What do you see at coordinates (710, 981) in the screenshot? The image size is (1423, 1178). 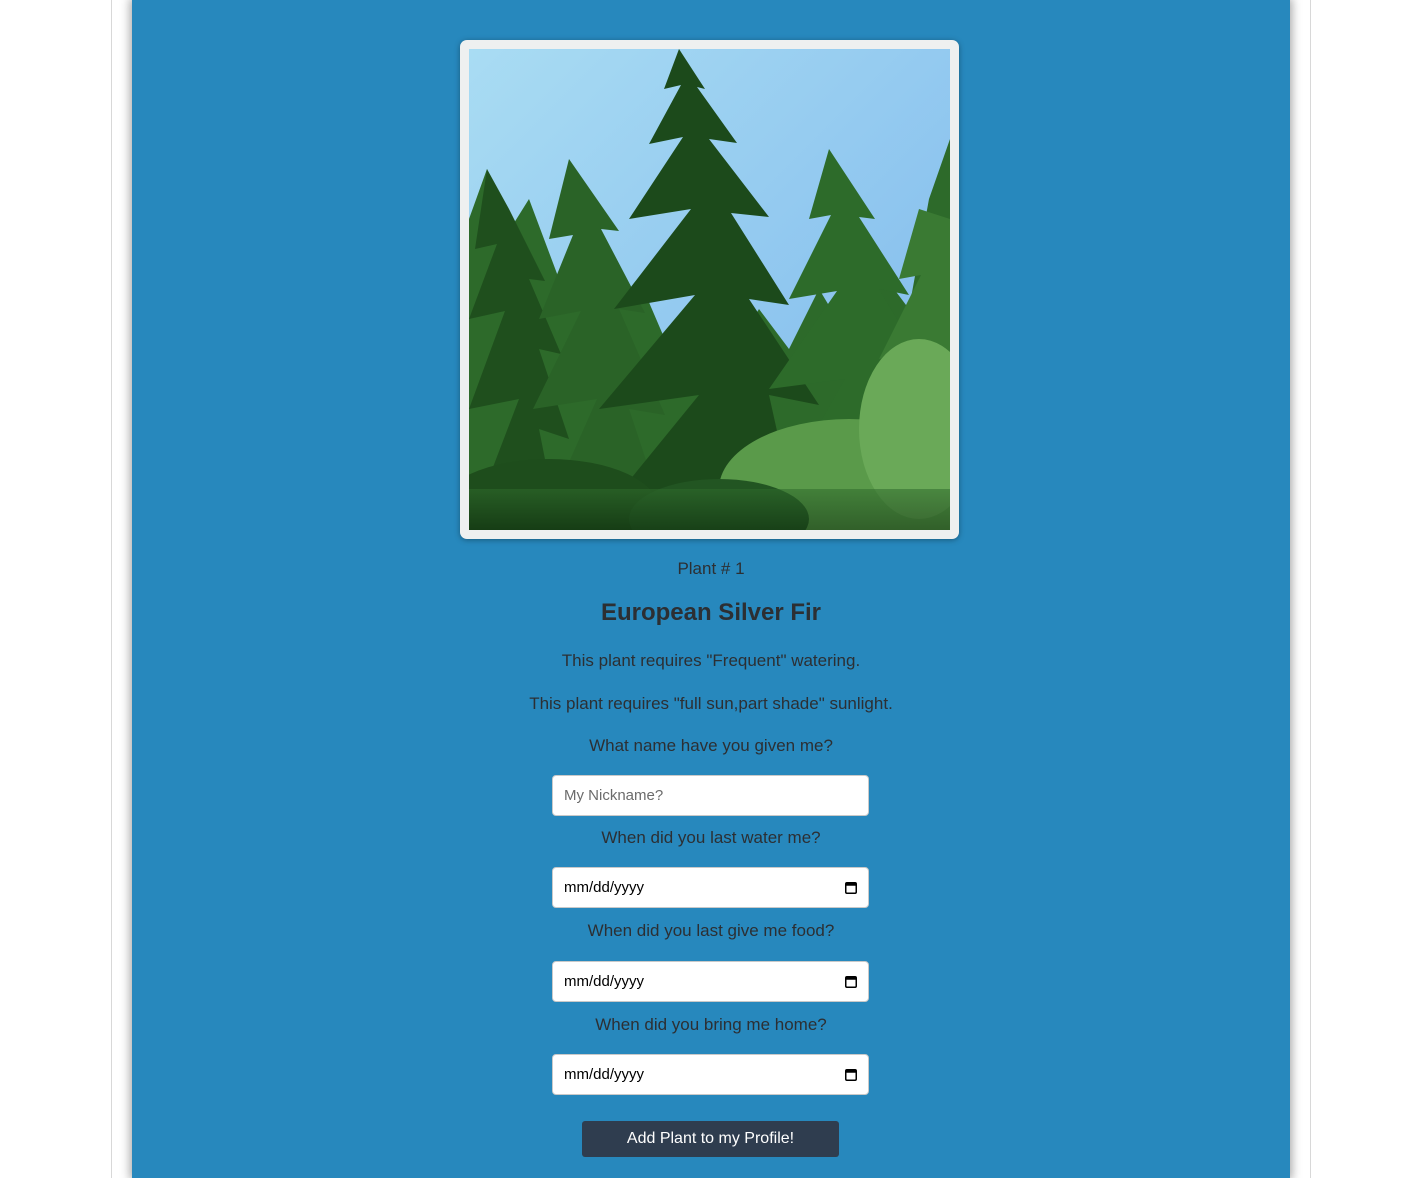 I see `last-fed-date-input: mm/dd/yyyy` at bounding box center [710, 981].